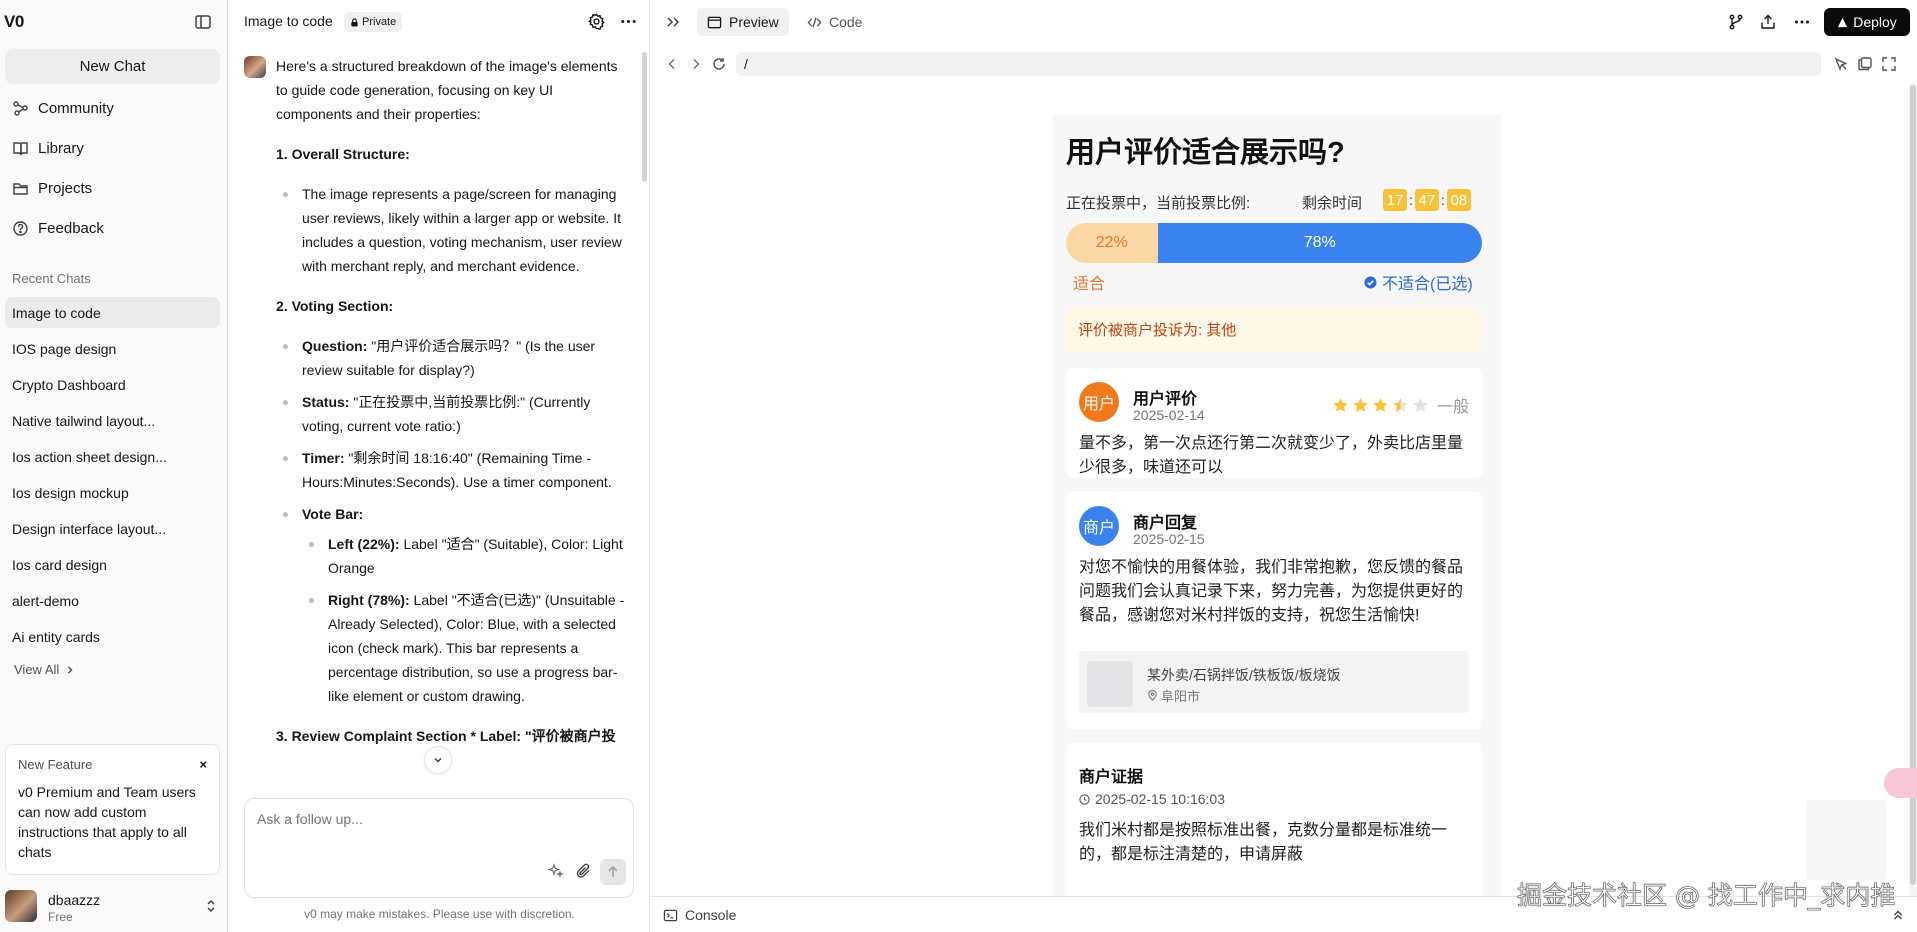  What do you see at coordinates (437, 819) in the screenshot?
I see `follow-up-input` at bounding box center [437, 819].